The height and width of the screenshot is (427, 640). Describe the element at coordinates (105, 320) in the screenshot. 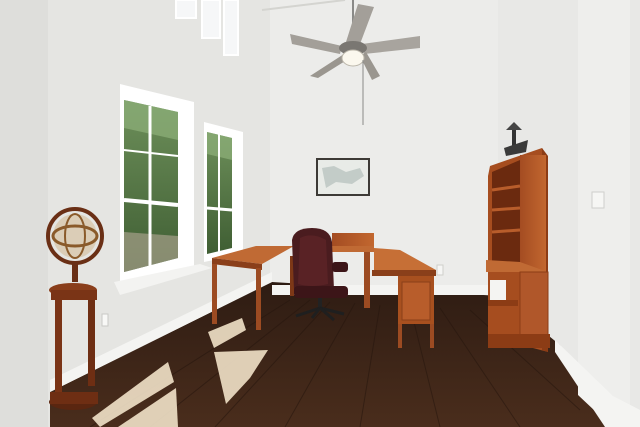

I see `wall-outlet-icon` at that location.